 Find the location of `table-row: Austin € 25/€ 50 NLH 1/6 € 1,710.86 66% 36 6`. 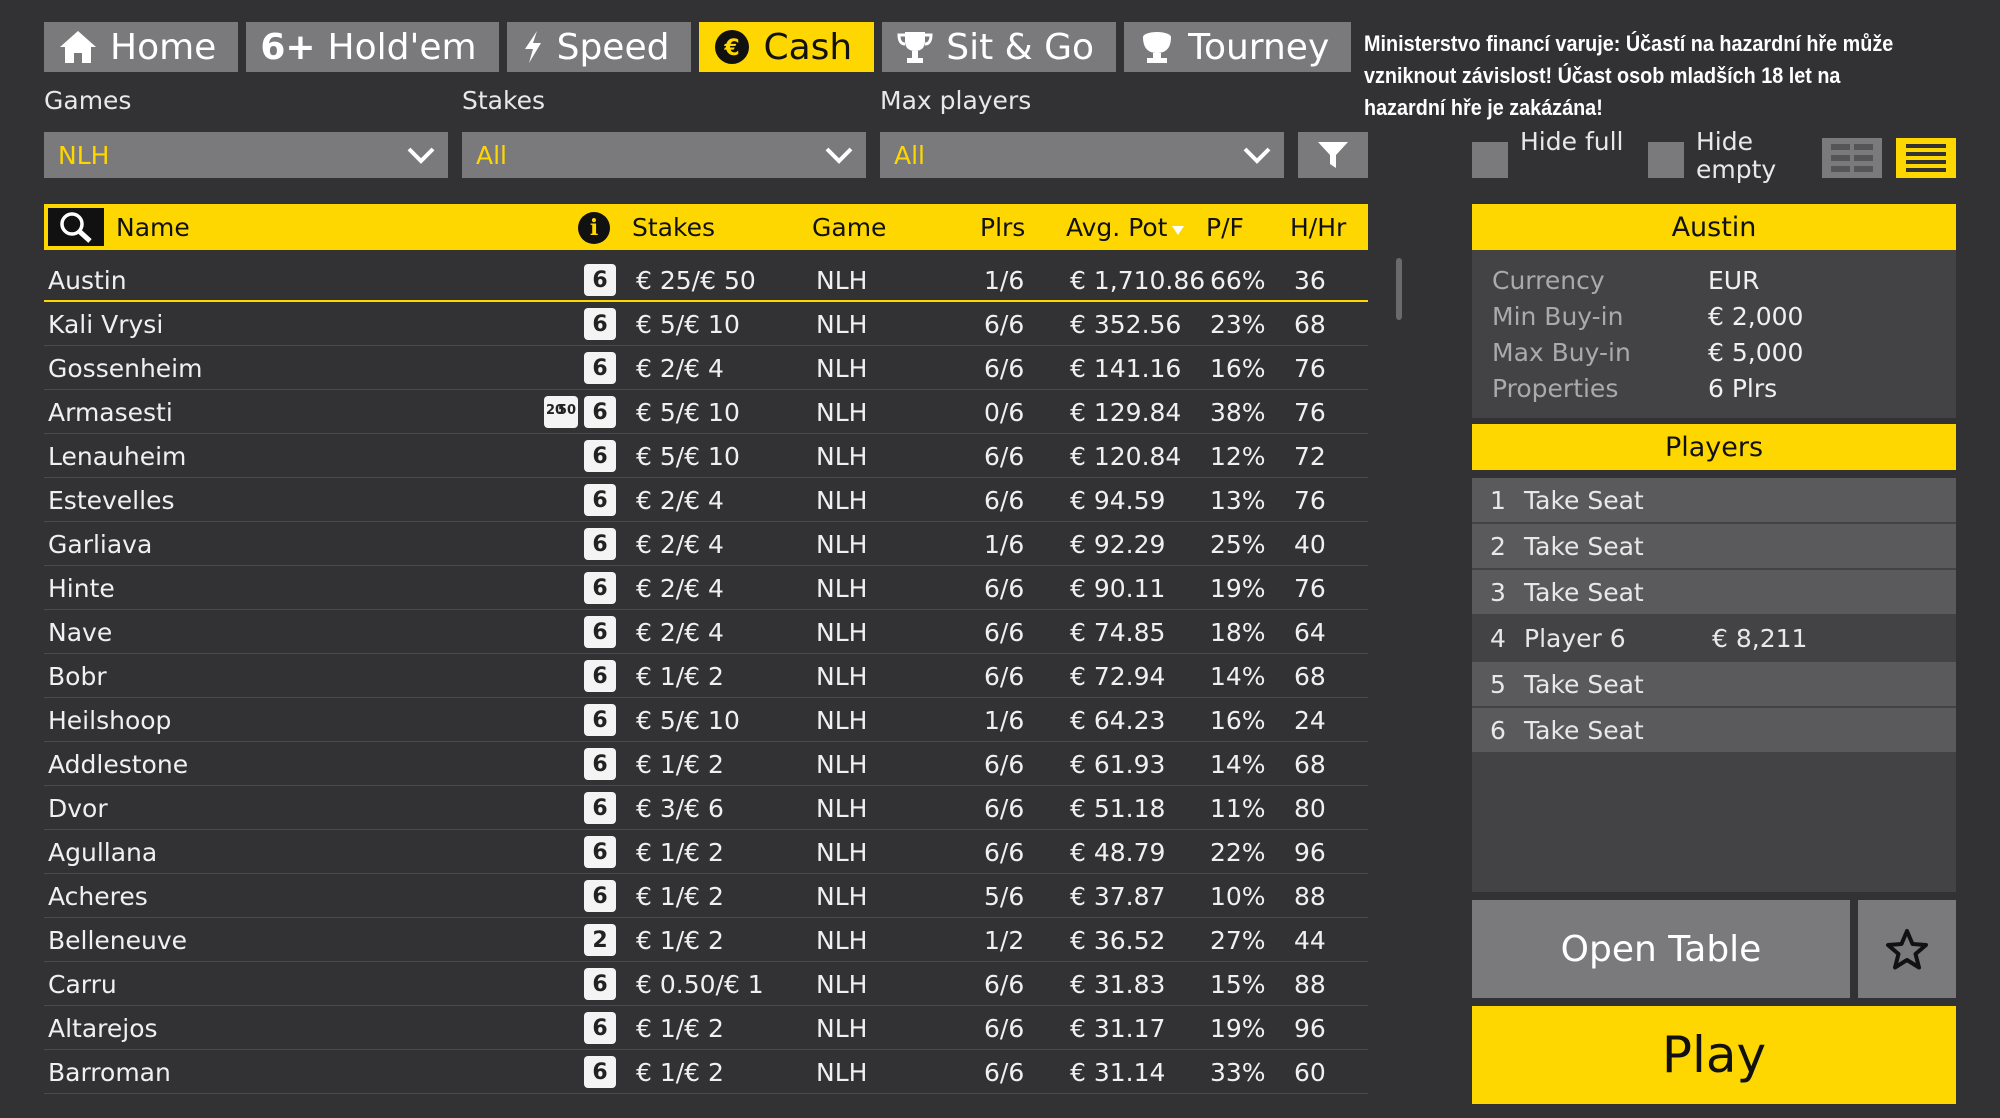

table-row: Austin € 25/€ 50 NLH 1/6 € 1,710.86 66% 36 6 is located at coordinates (706, 280).